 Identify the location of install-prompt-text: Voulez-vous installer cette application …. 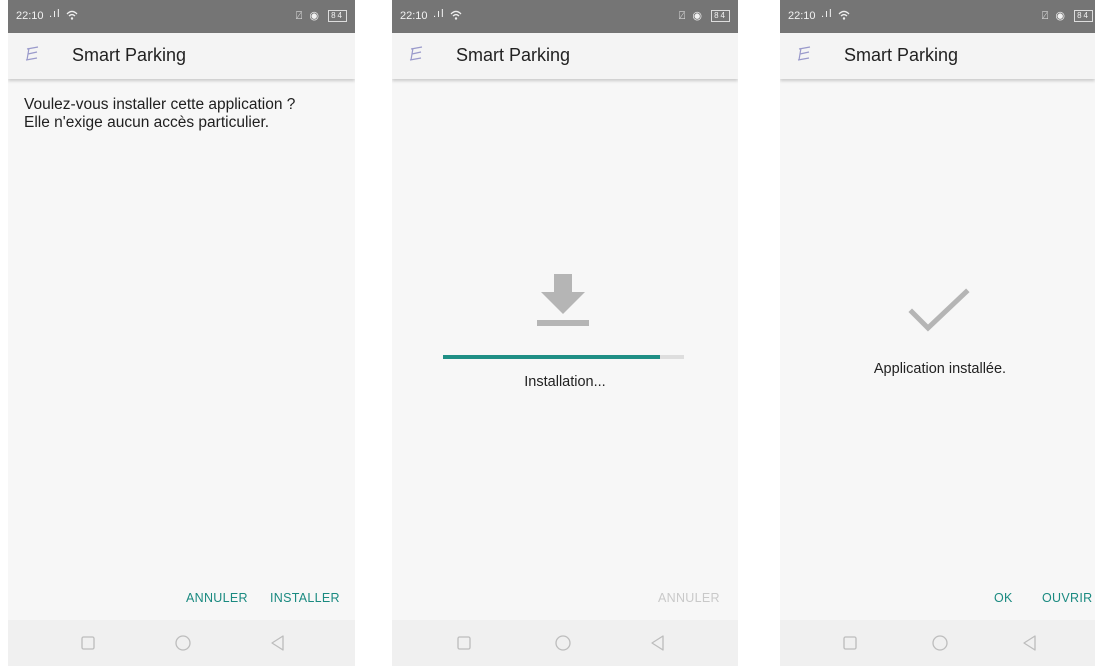
(184, 114).